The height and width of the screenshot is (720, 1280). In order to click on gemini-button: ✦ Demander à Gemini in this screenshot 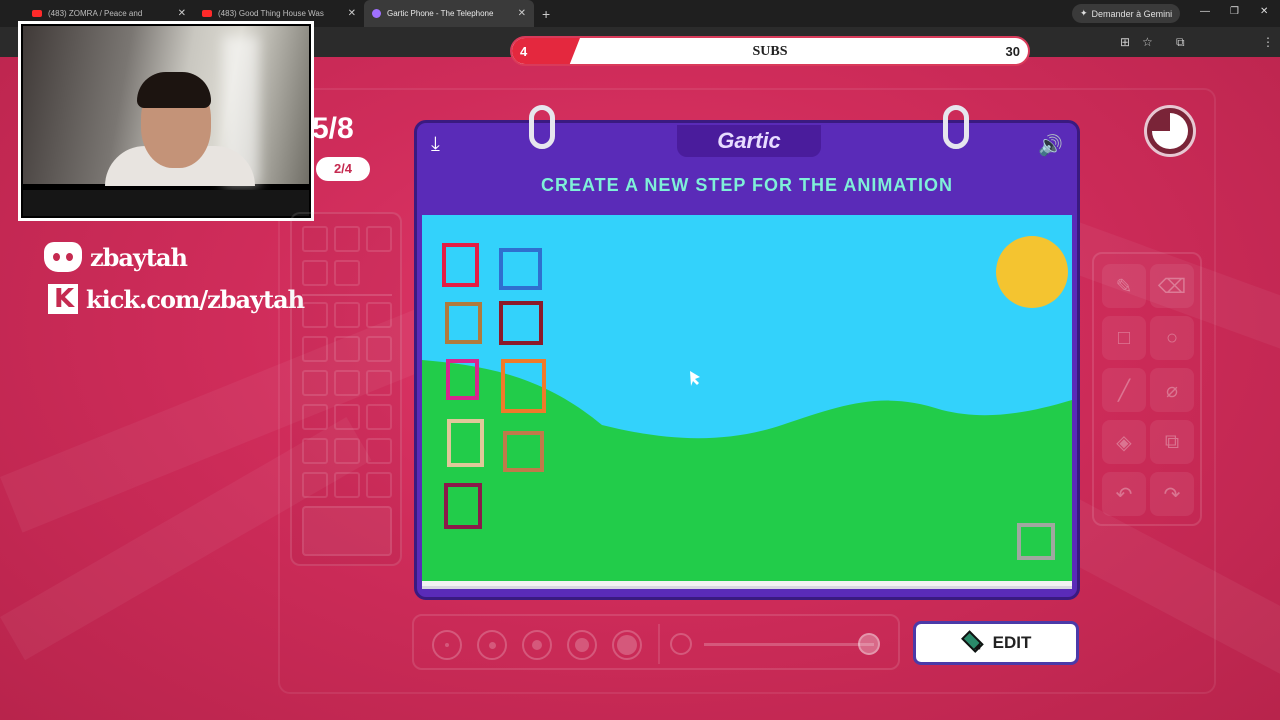, I will do `click(1126, 13)`.